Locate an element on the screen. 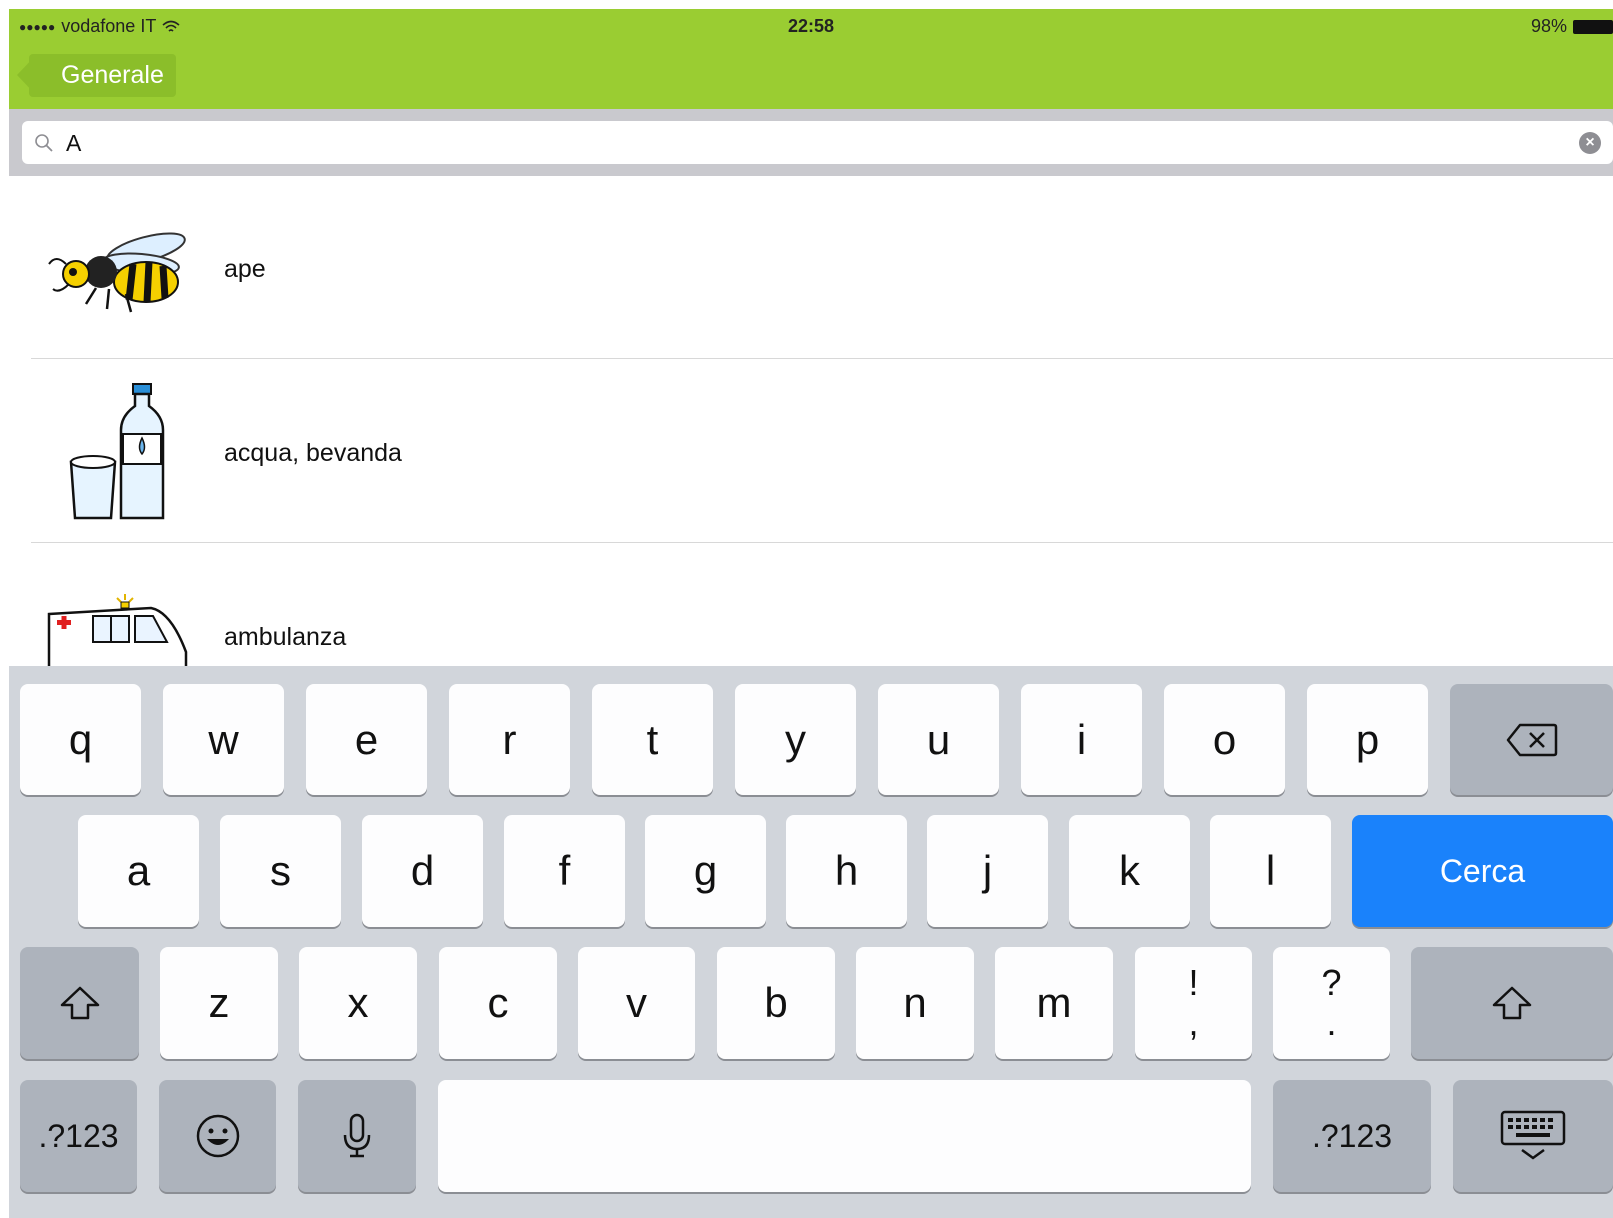  keyboard-dismiss-icon is located at coordinates (1533, 1135).